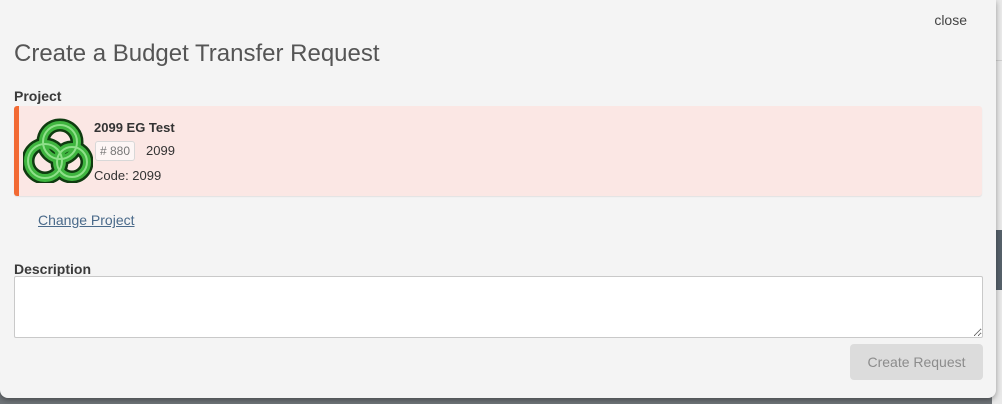 The image size is (1002, 404). Describe the element at coordinates (134, 127) in the screenshot. I see `project-name: 2099 EG Test` at that location.